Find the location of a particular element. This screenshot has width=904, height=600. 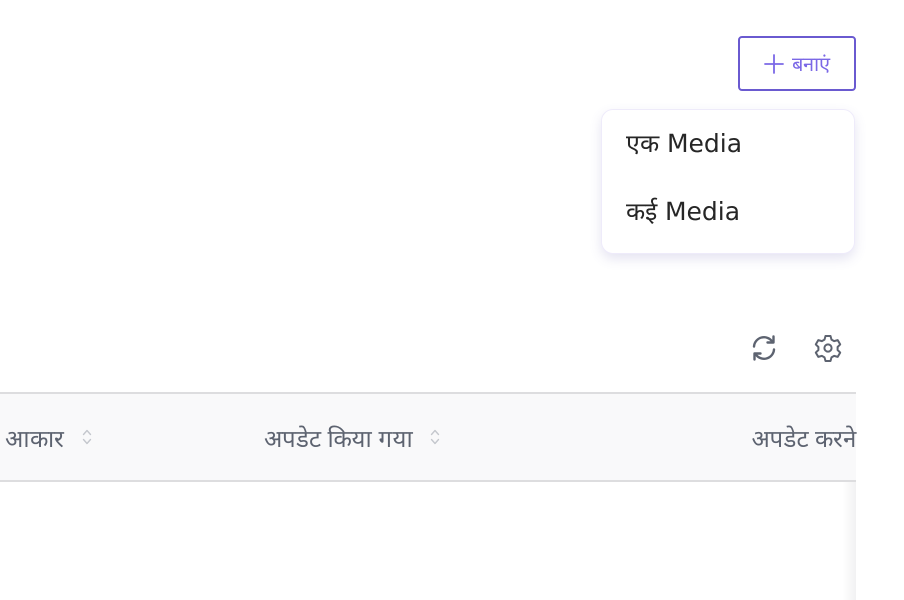

menu-item: एक Media is located at coordinates (728, 146).